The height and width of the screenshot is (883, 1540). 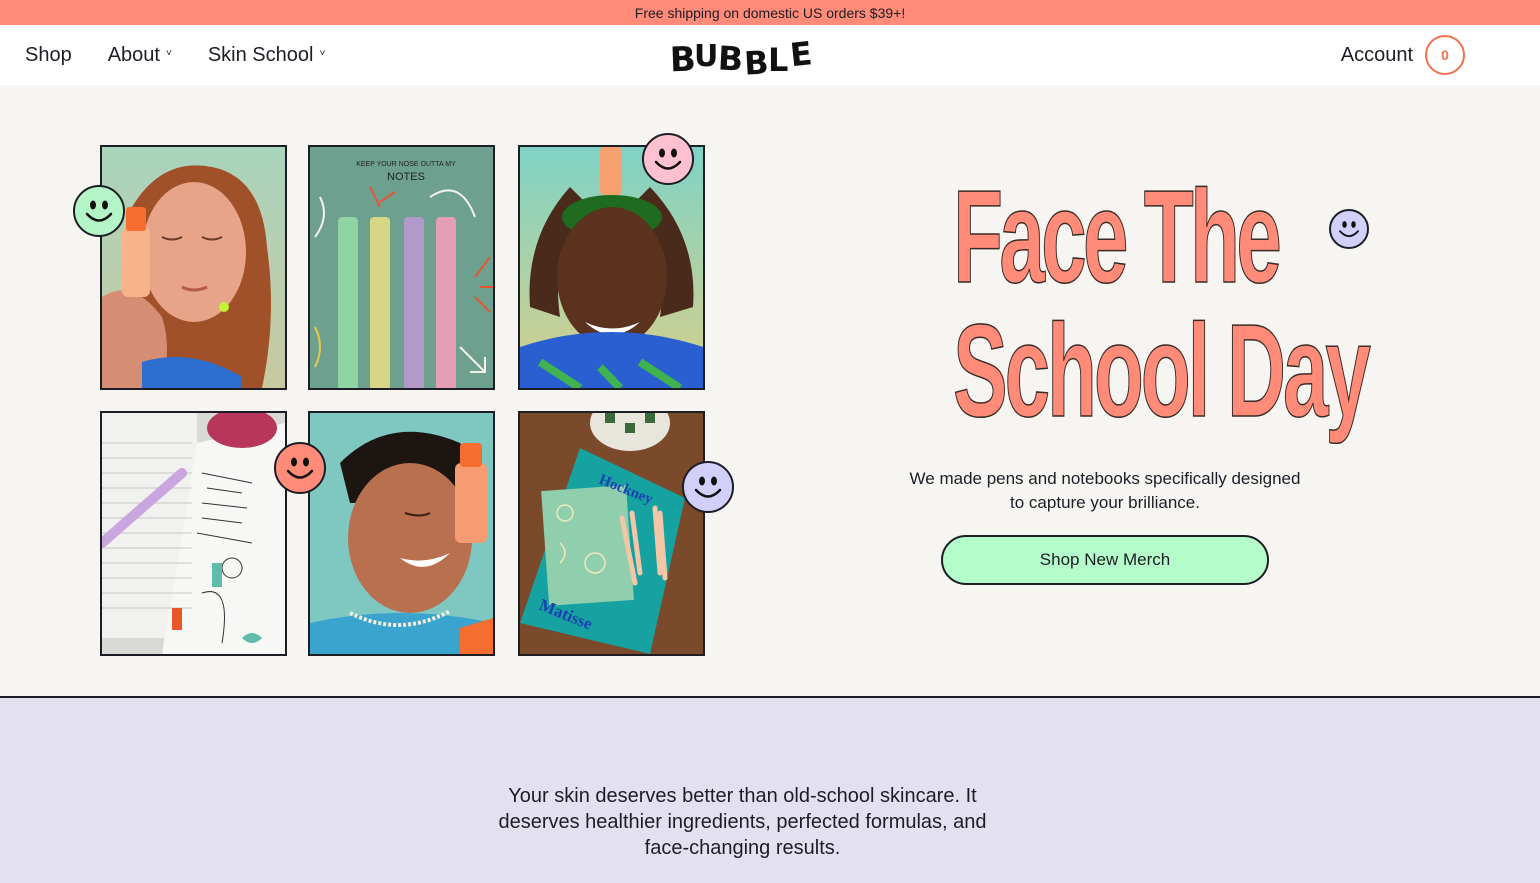 I want to click on headline-line-2: School Day, so click(x=1162, y=370).